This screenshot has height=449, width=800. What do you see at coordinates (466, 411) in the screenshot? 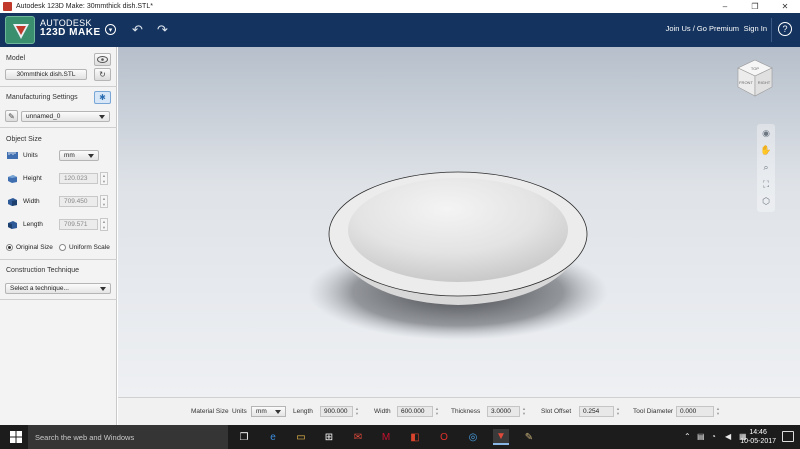
I see `thickness-label: Thickness` at bounding box center [466, 411].